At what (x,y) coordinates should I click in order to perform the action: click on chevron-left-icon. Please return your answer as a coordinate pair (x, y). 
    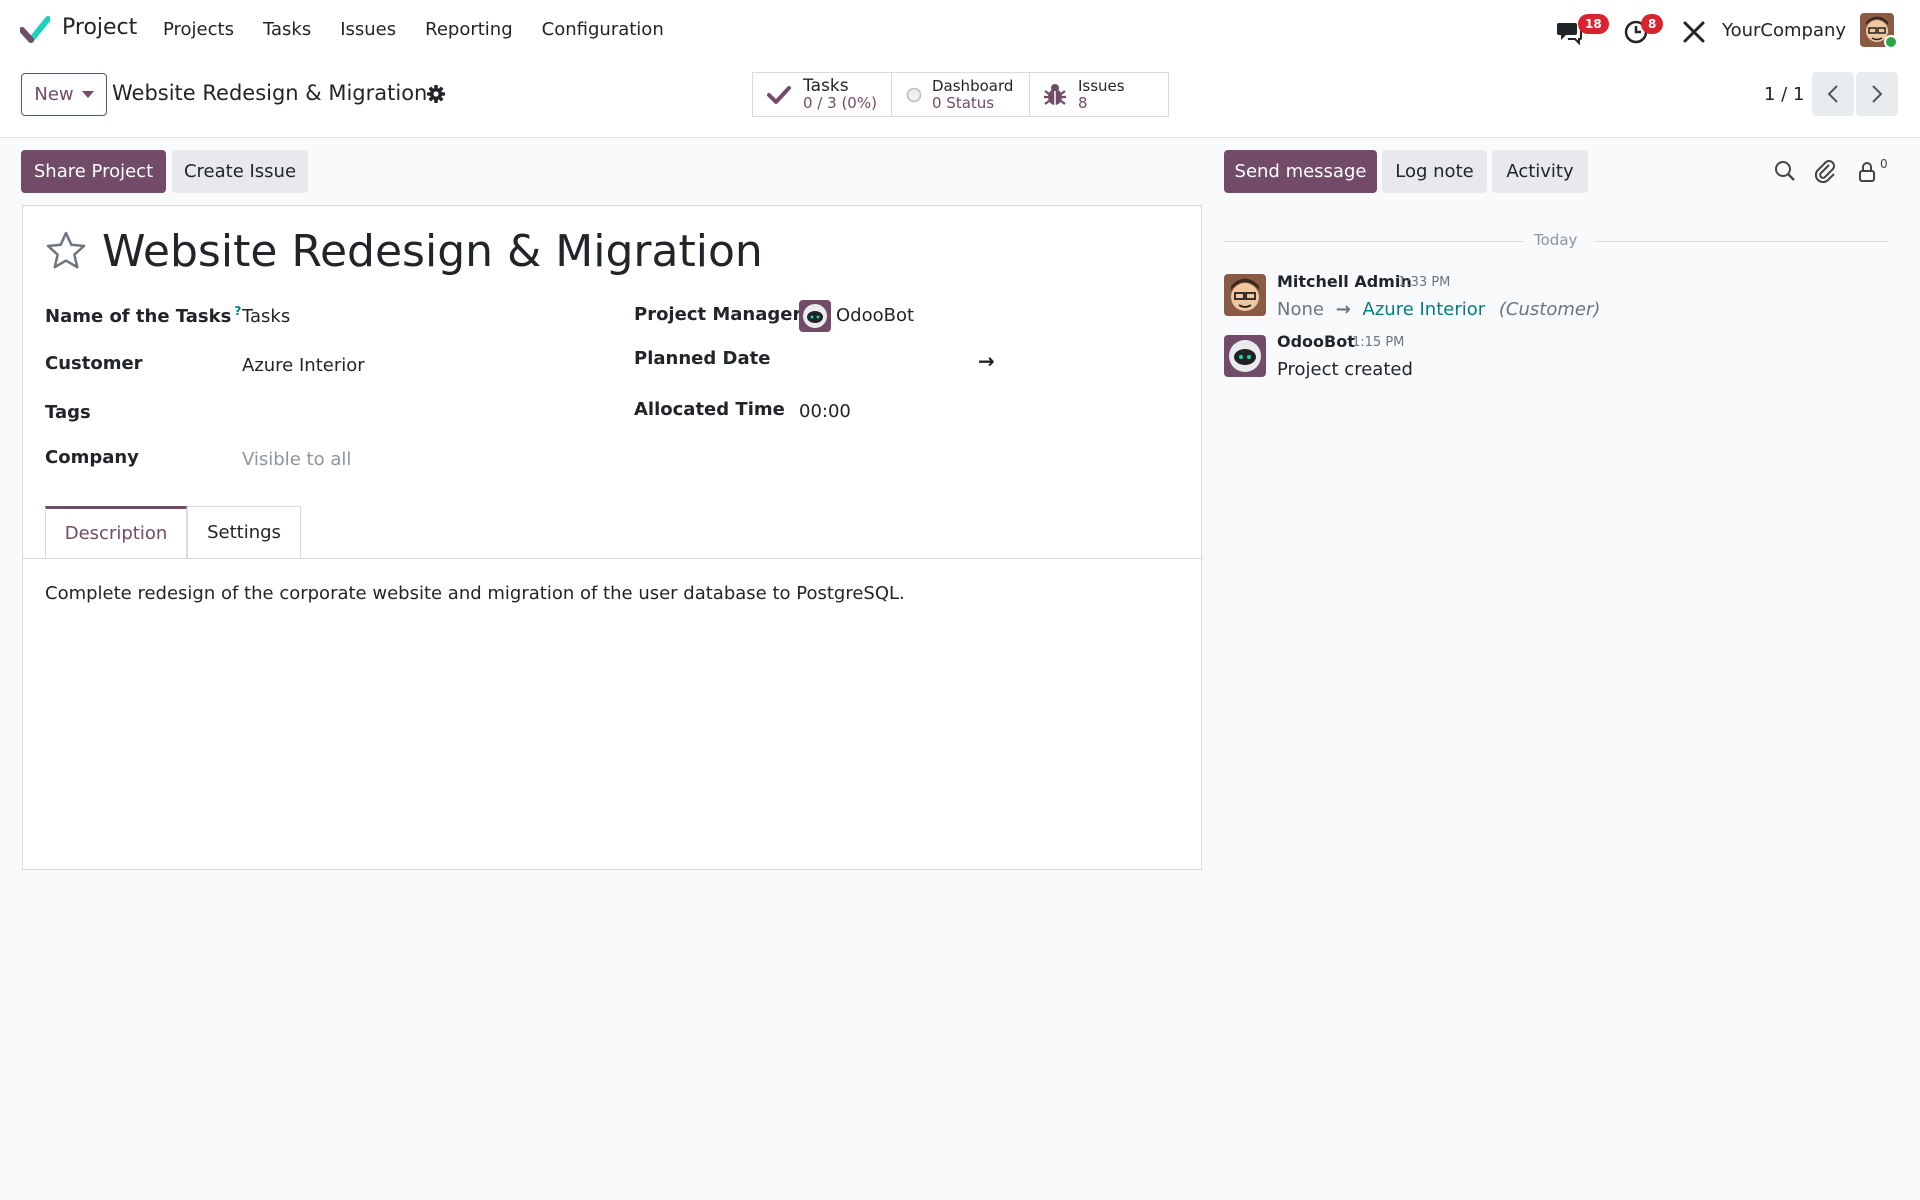
    Looking at the image, I should click on (1832, 94).